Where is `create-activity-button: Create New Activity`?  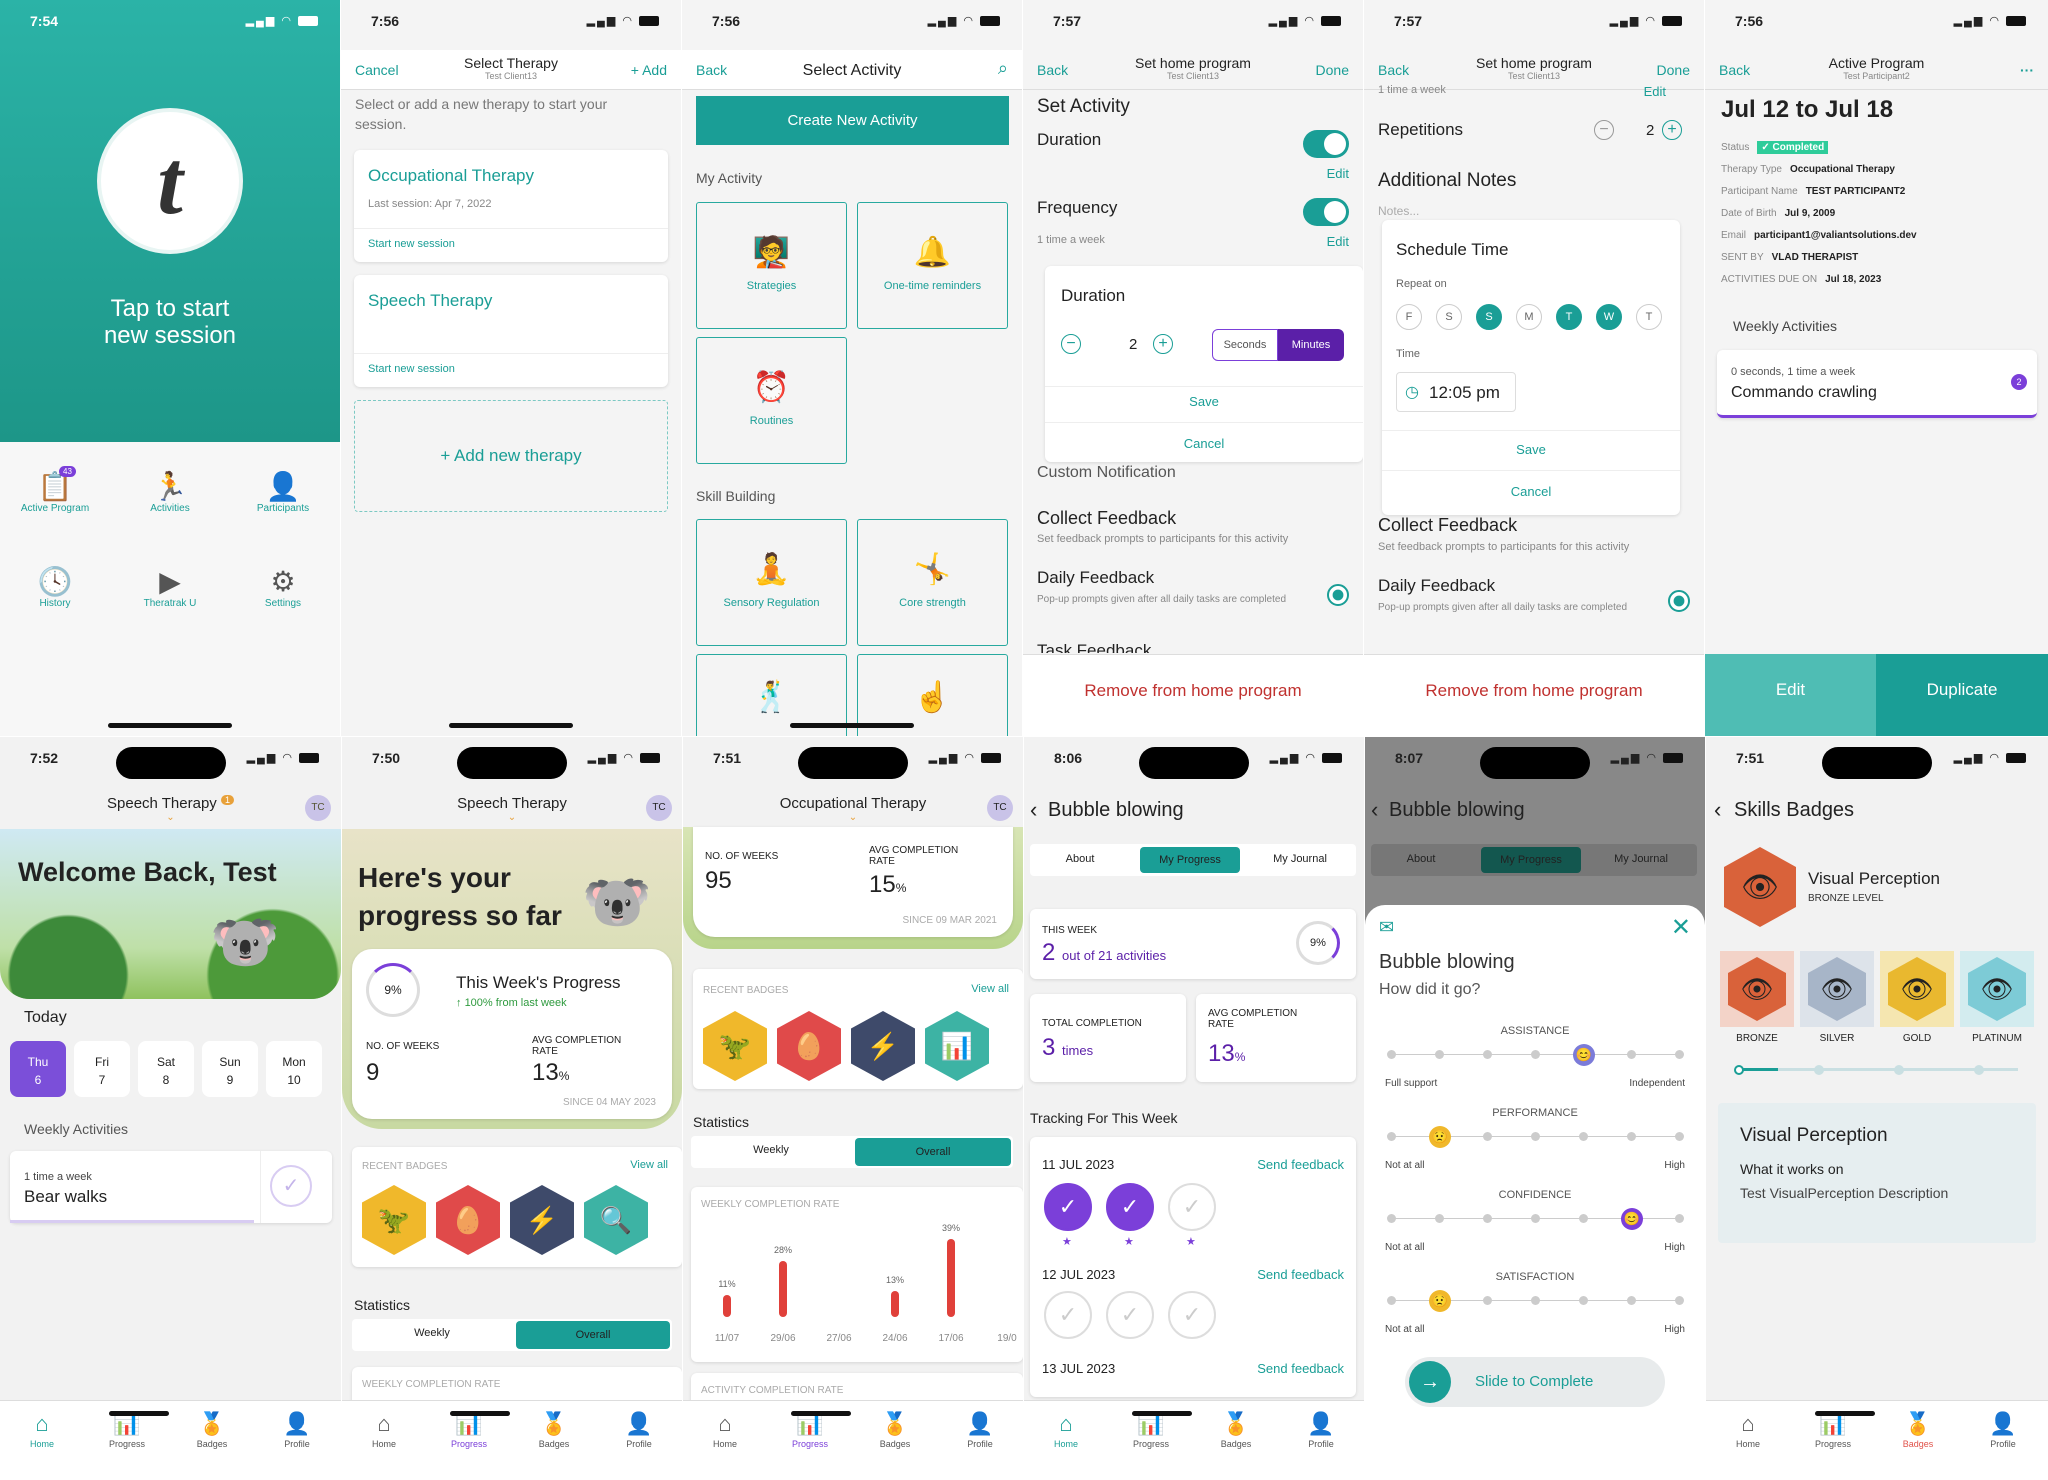 create-activity-button: Create New Activity is located at coordinates (852, 120).